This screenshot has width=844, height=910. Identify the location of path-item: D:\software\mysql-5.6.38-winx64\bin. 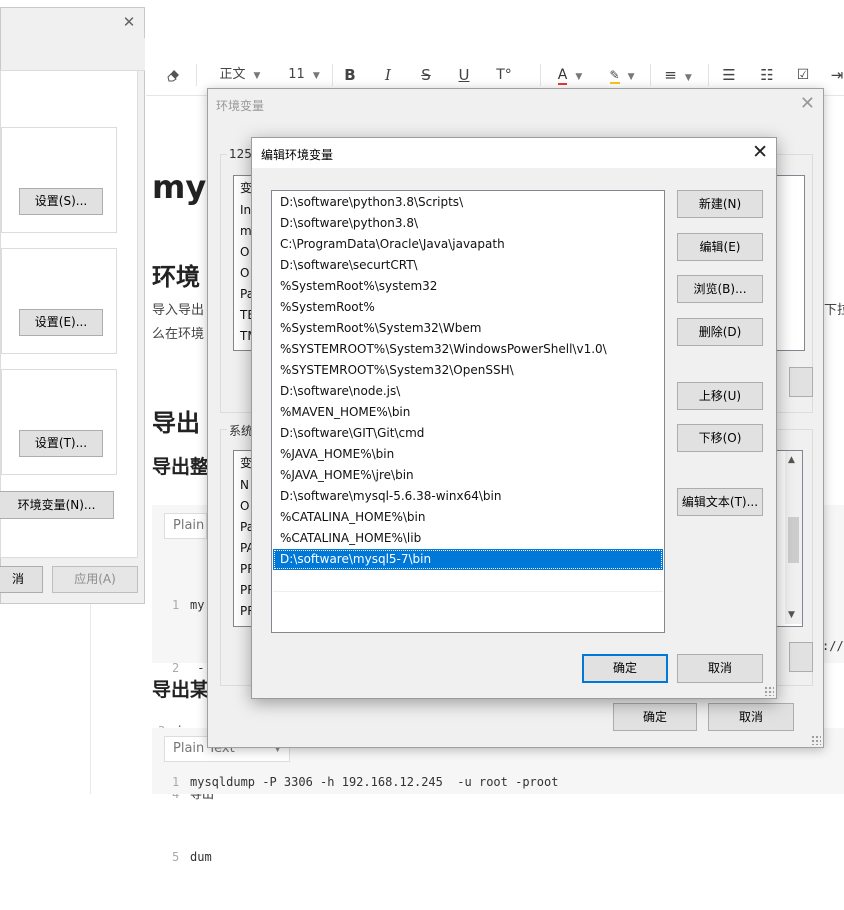
(468, 496).